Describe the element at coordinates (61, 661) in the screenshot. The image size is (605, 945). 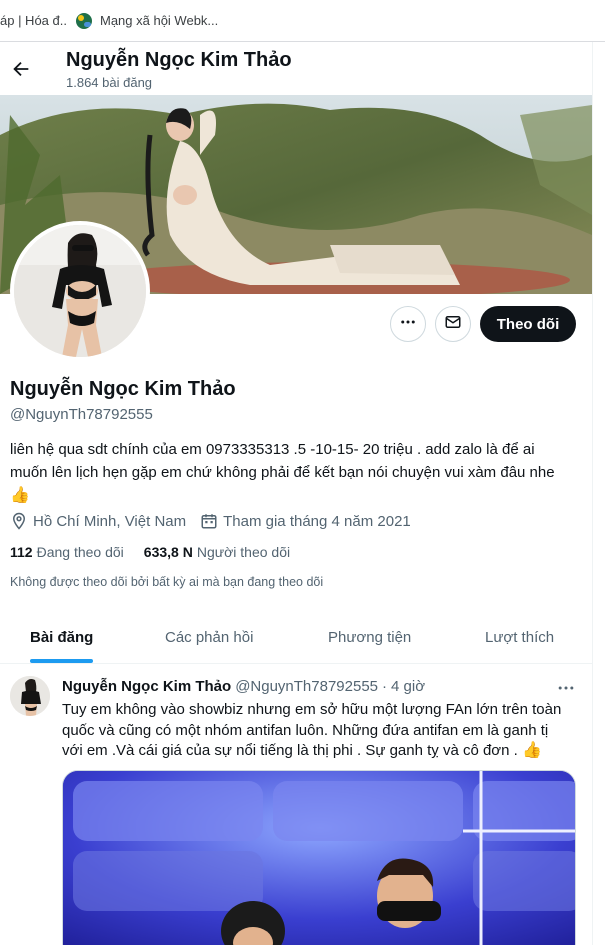
I see `active-tab-indicator` at that location.